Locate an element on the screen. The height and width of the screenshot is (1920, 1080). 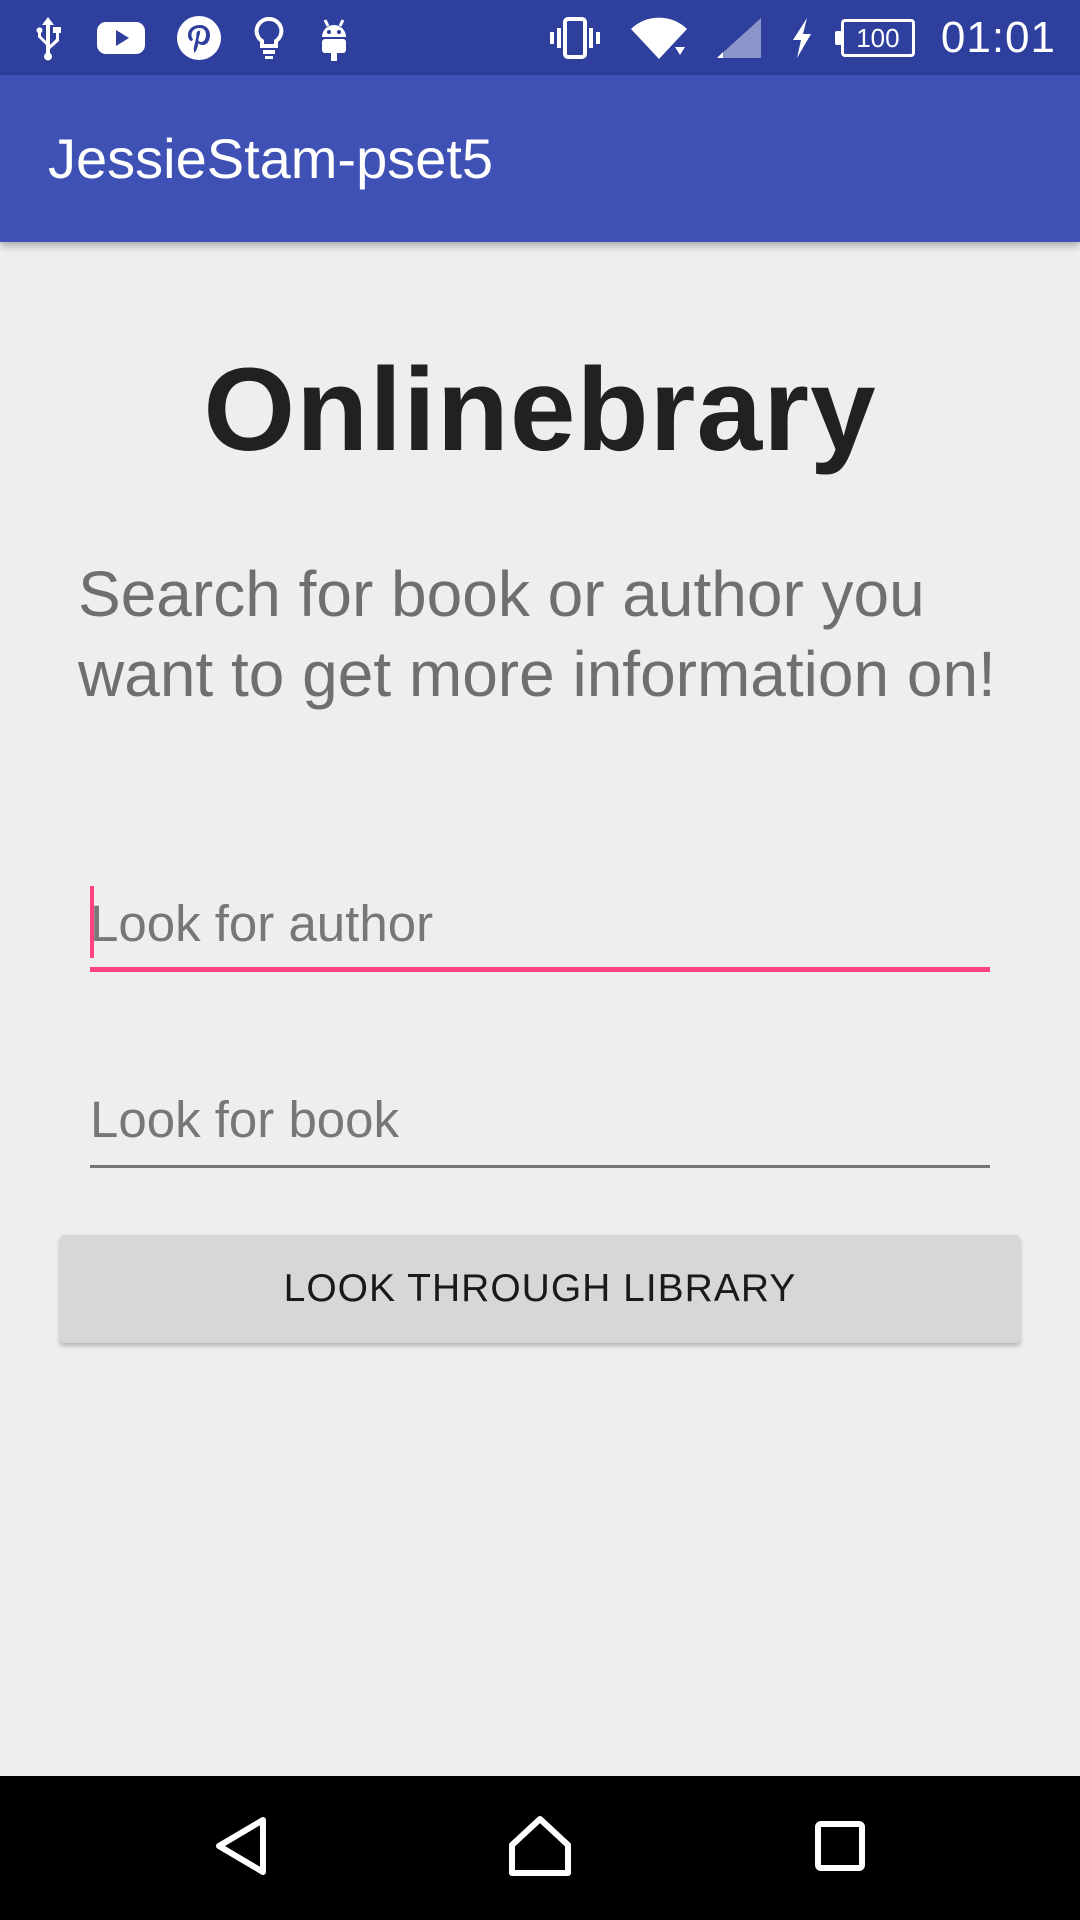
charging-icon is located at coordinates (802, 38).